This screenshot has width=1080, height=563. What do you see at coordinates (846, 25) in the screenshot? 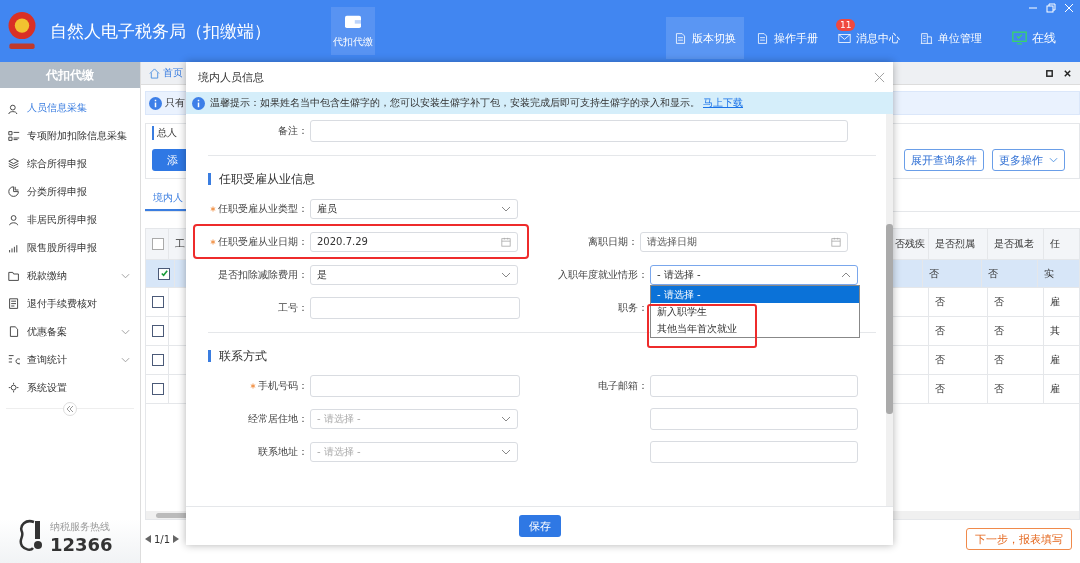
I see `count-badge: 11` at bounding box center [846, 25].